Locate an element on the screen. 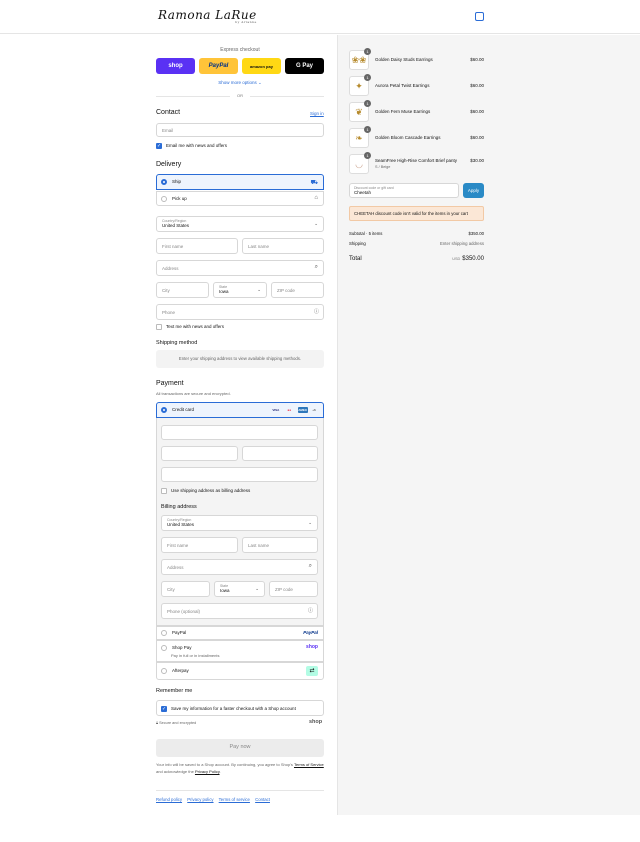 This screenshot has width=640, height=842. email-field: Email is located at coordinates (240, 130).